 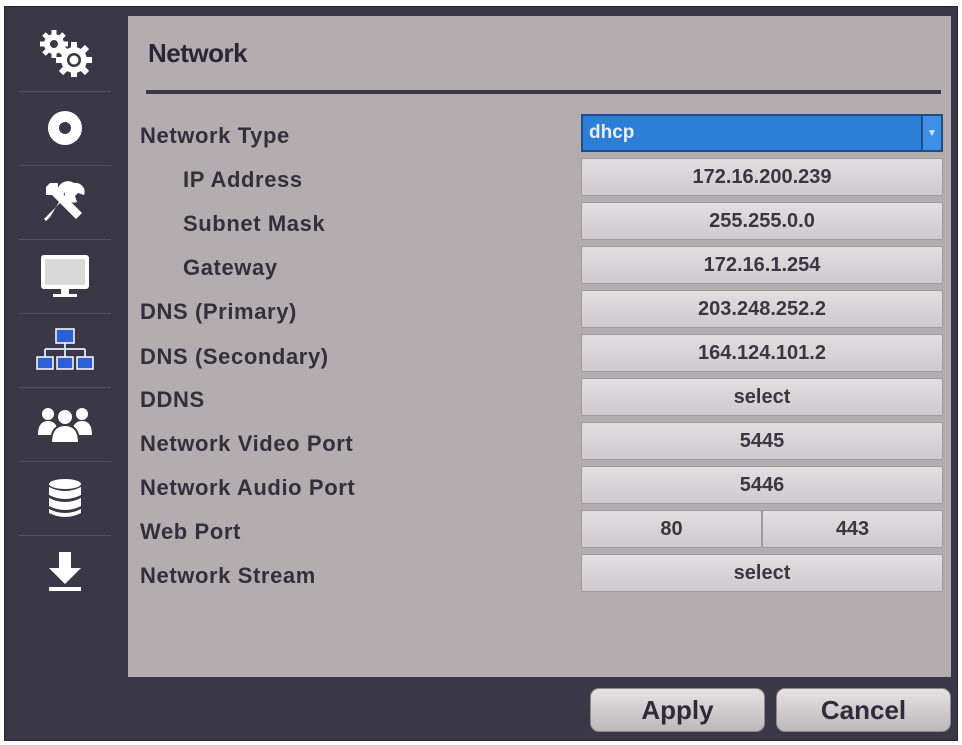 What do you see at coordinates (172, 399) in the screenshot?
I see `label-ddns: DDNS` at bounding box center [172, 399].